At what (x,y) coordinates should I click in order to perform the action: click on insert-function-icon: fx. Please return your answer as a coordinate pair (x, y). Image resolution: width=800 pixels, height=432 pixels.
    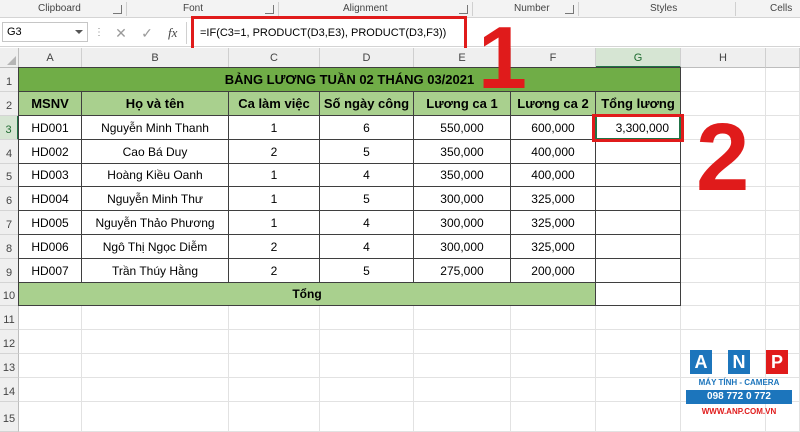
    Looking at the image, I should click on (172, 33).